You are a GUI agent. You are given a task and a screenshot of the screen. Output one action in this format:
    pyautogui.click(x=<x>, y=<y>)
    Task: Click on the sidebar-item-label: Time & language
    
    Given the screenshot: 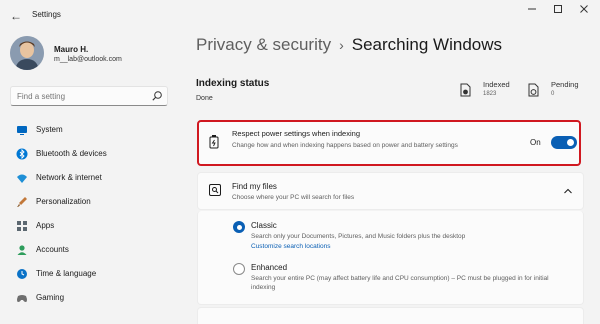 What is the action you would take?
    pyautogui.click(x=66, y=273)
    